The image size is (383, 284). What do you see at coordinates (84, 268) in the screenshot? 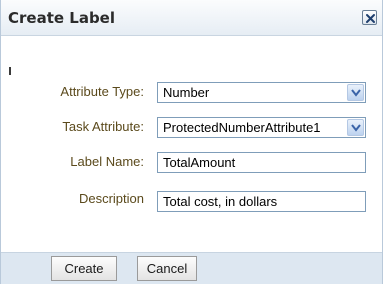
I see `create-button: Create` at bounding box center [84, 268].